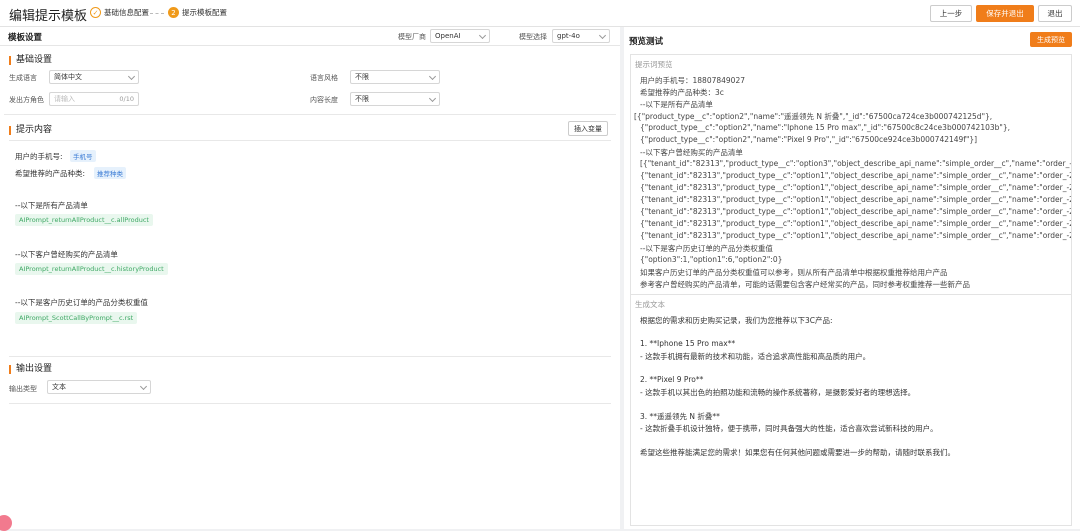  I want to click on length-select: 不限, so click(395, 99).